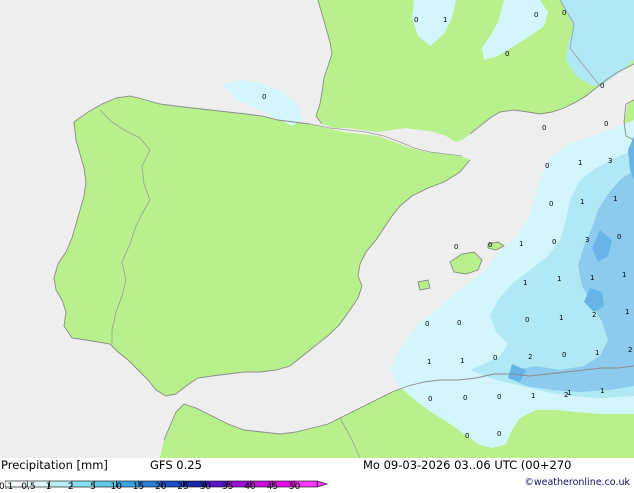 The width and height of the screenshot is (634, 493). What do you see at coordinates (228, 487) in the screenshot?
I see `scale-tick-label: 35` at bounding box center [228, 487].